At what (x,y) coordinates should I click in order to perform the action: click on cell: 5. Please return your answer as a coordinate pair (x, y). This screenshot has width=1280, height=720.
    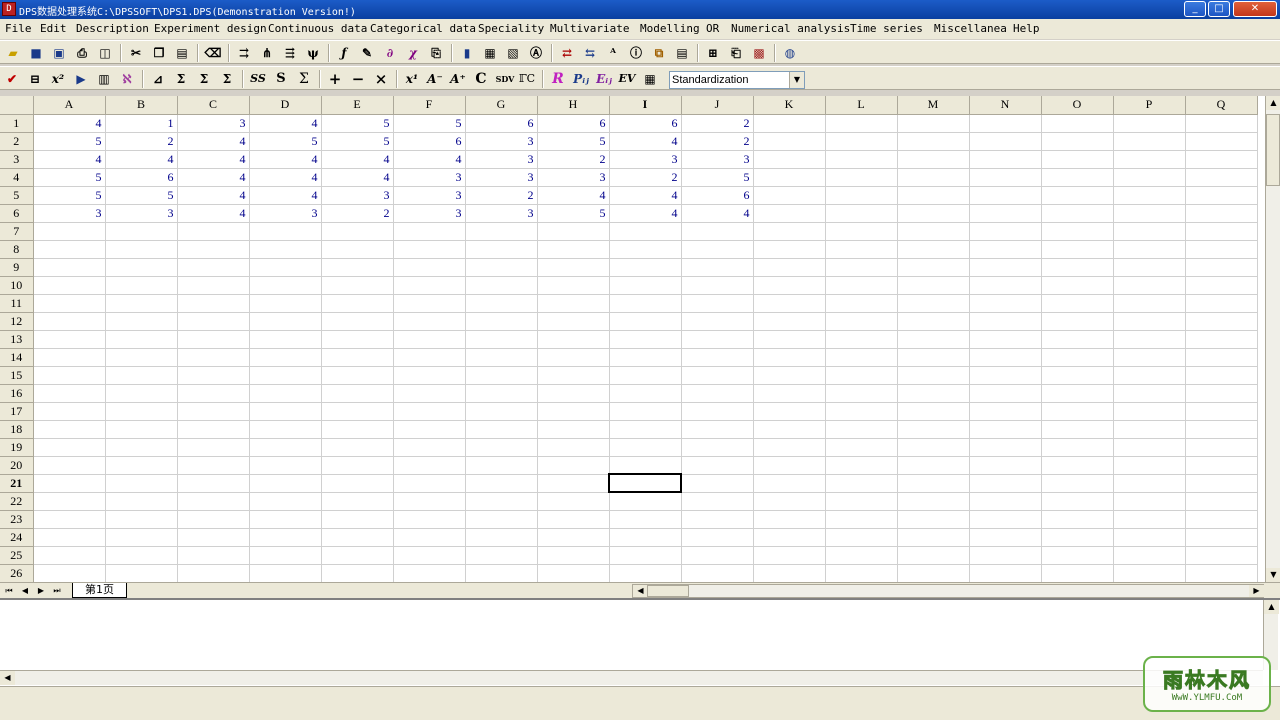
    Looking at the image, I should click on (429, 123).